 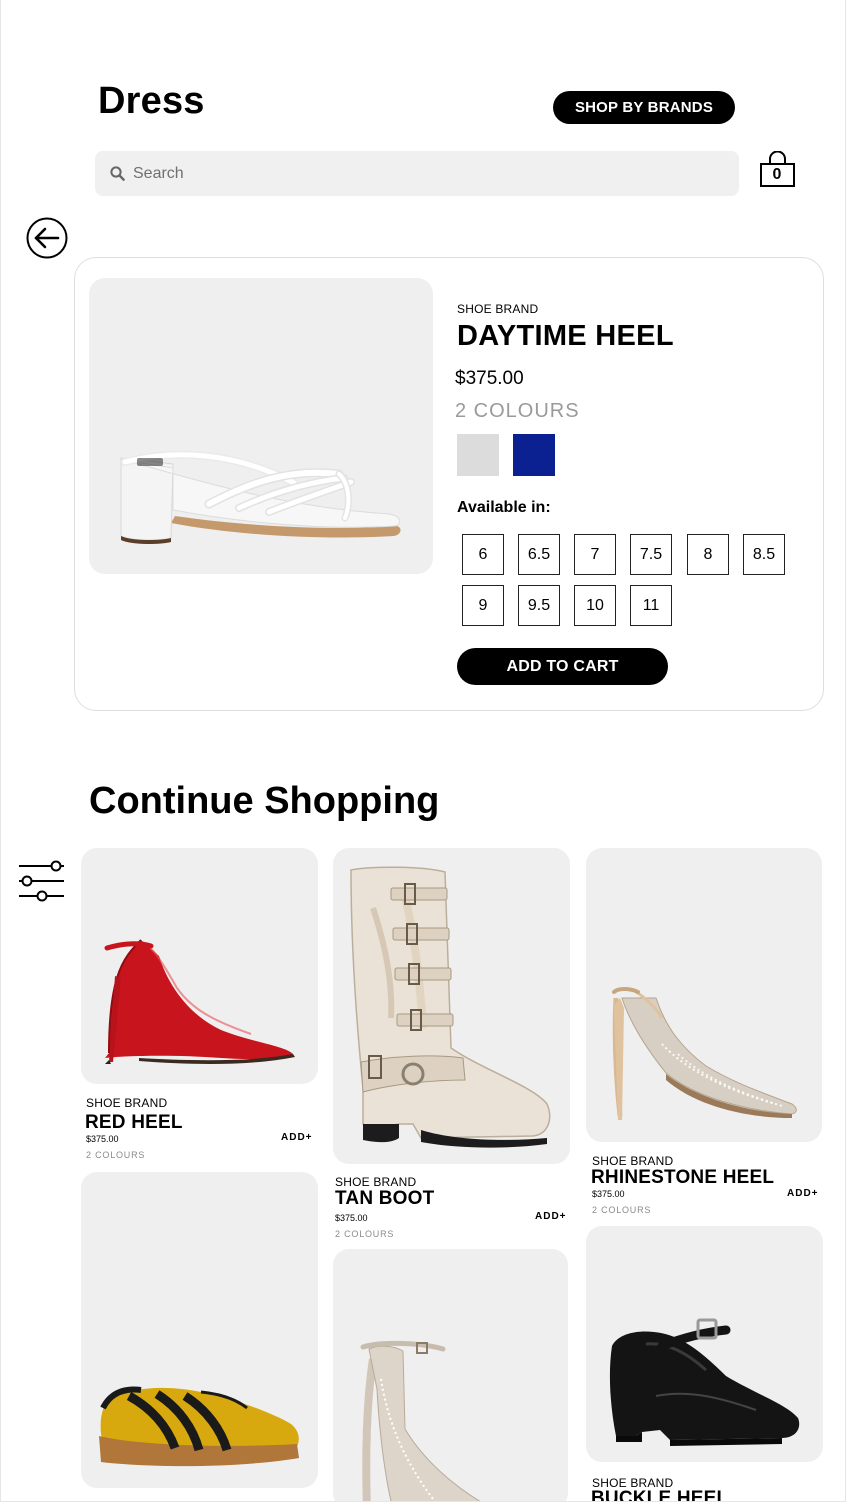 I want to click on size-option: 8, so click(x=708, y=554).